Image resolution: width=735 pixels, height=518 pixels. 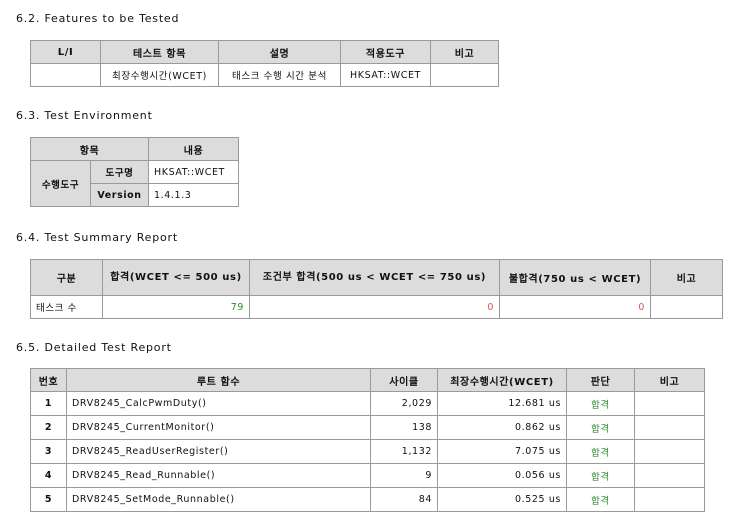 What do you see at coordinates (48, 427) in the screenshot?
I see `detail-no: 2` at bounding box center [48, 427].